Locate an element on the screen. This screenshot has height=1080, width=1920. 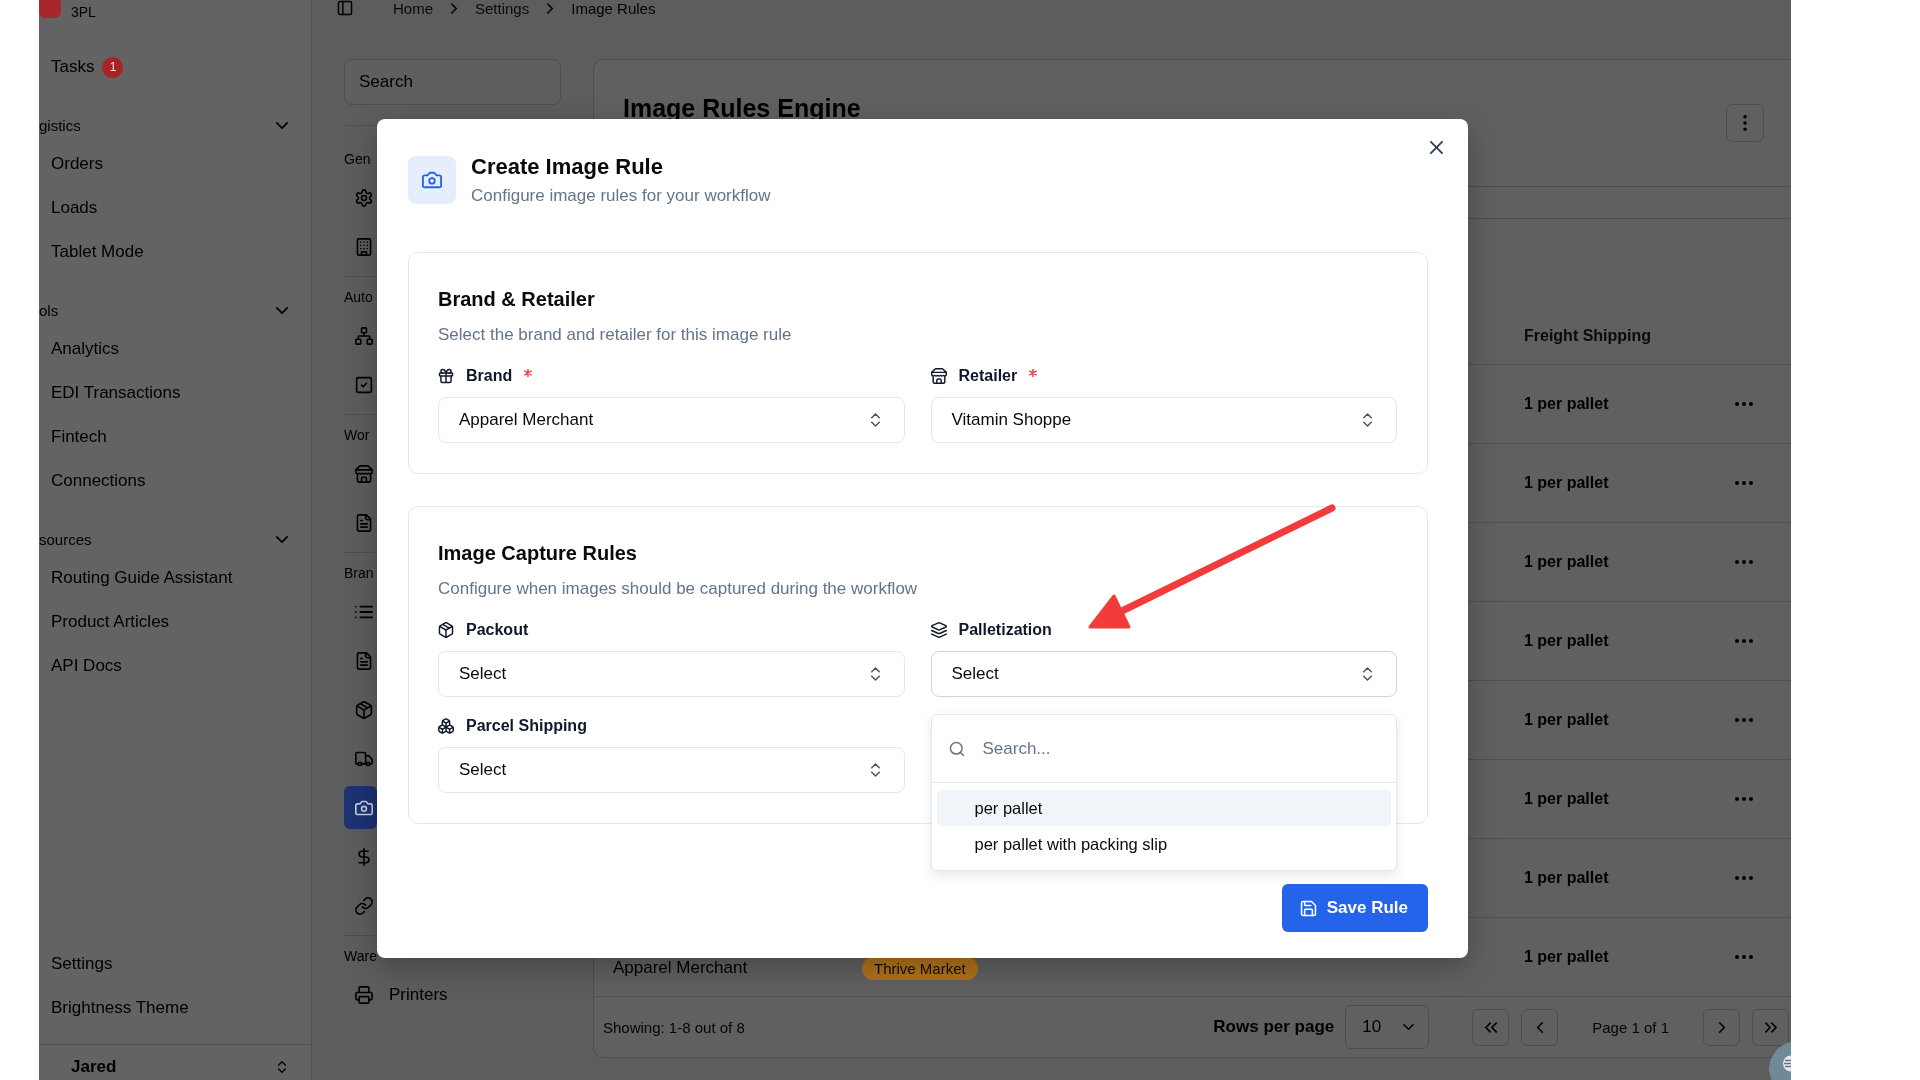
more-button is located at coordinates (1745, 123).